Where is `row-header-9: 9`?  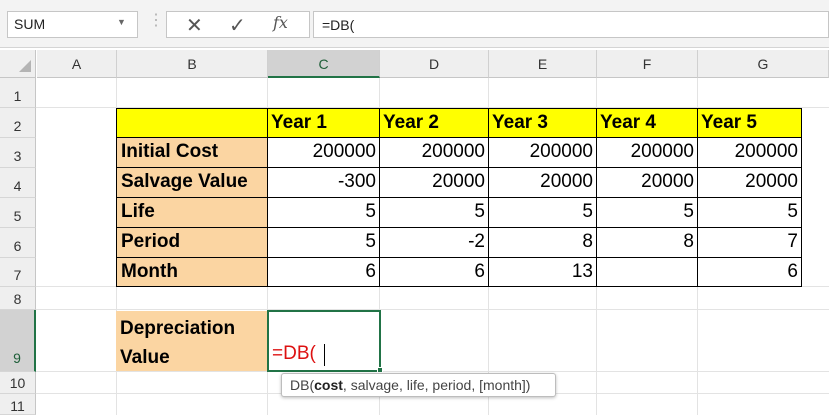
row-header-9: 9 is located at coordinates (18, 341).